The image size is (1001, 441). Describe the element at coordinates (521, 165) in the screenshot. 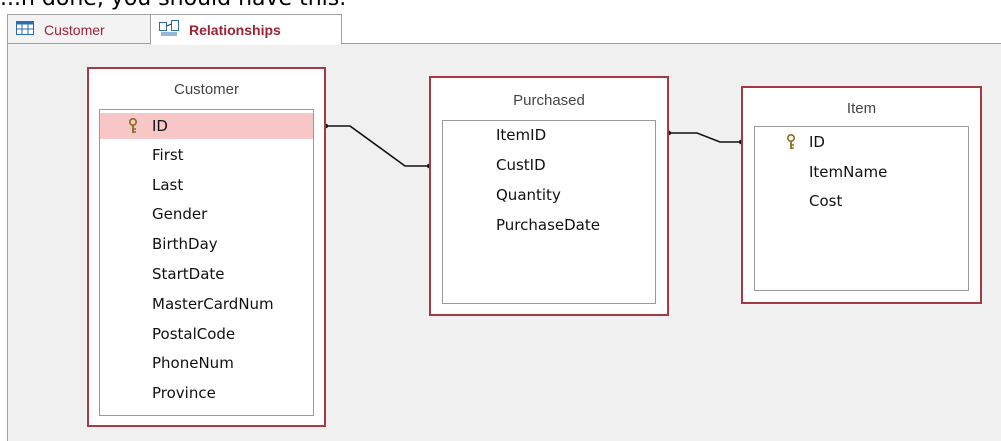

I see `field-label: CustID` at that location.